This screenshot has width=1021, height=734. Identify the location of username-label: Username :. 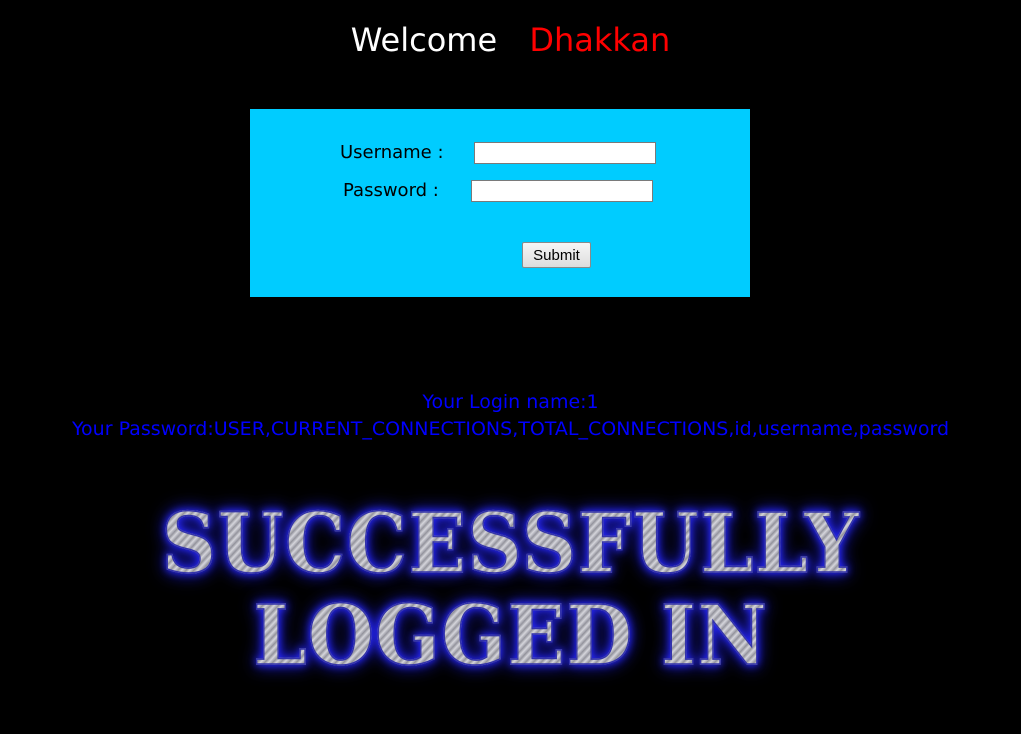
(392, 152).